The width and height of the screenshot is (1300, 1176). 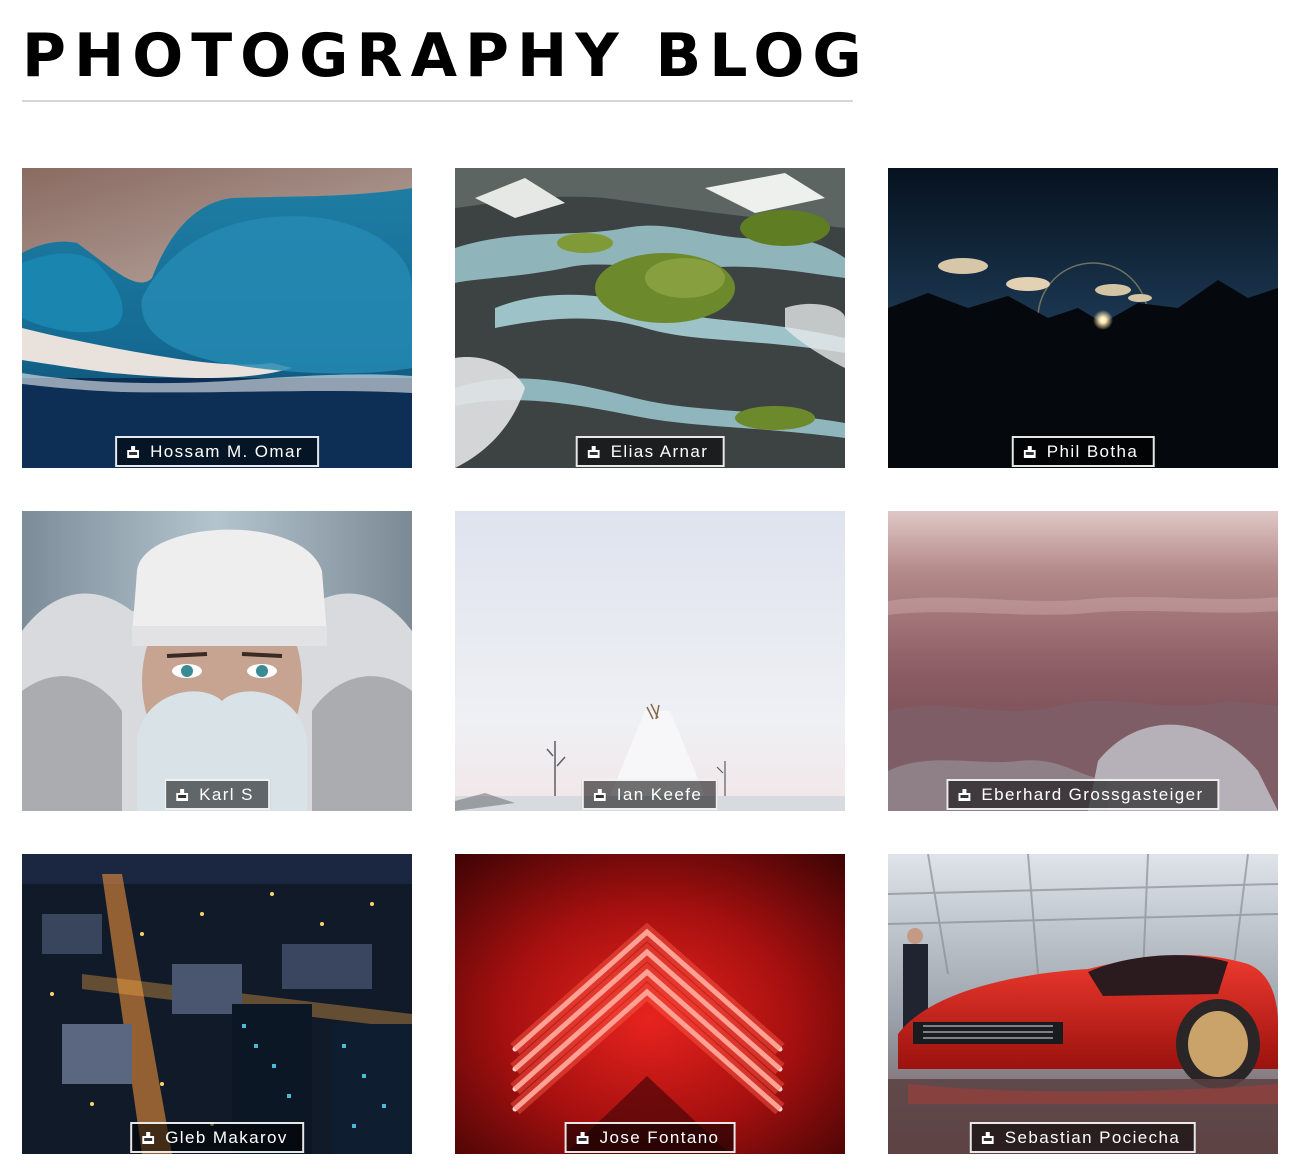 What do you see at coordinates (659, 451) in the screenshot?
I see `photographer-name: Elias Arnar` at bounding box center [659, 451].